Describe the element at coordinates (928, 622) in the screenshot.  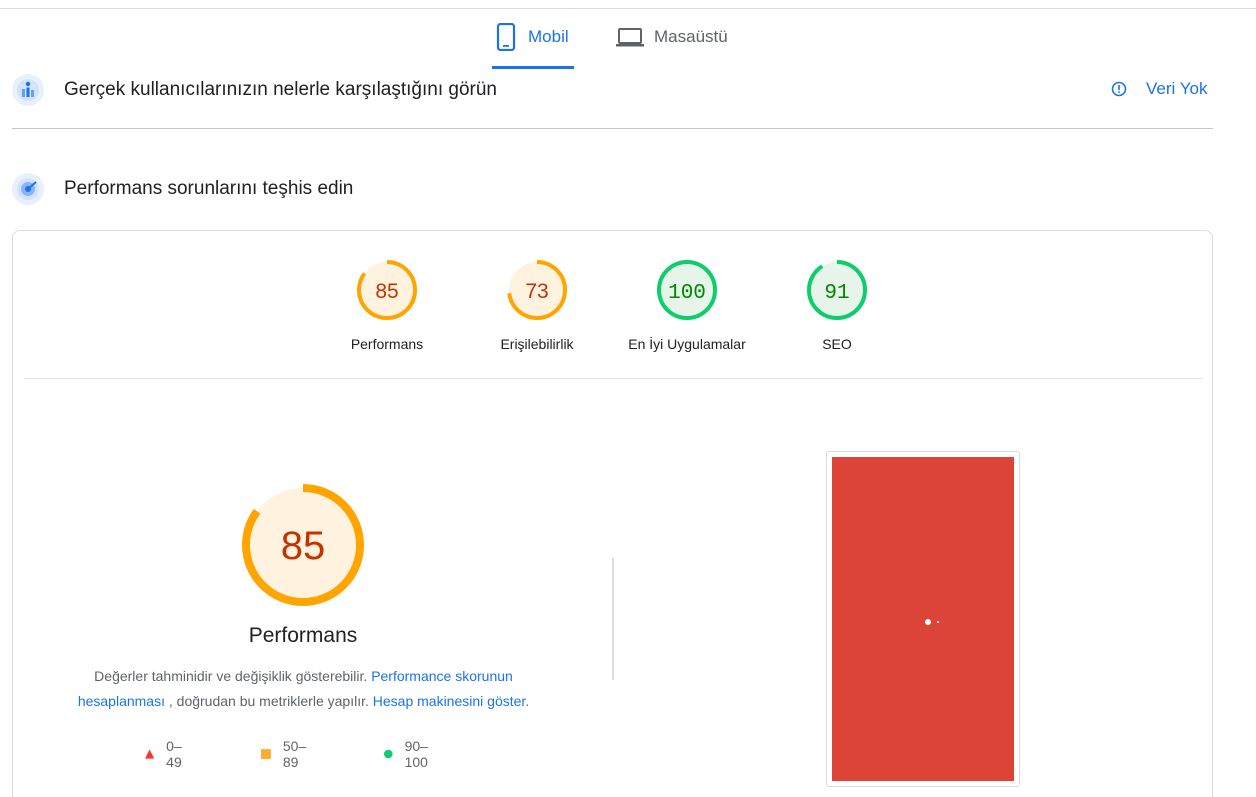
I see `screenshot-dot` at that location.